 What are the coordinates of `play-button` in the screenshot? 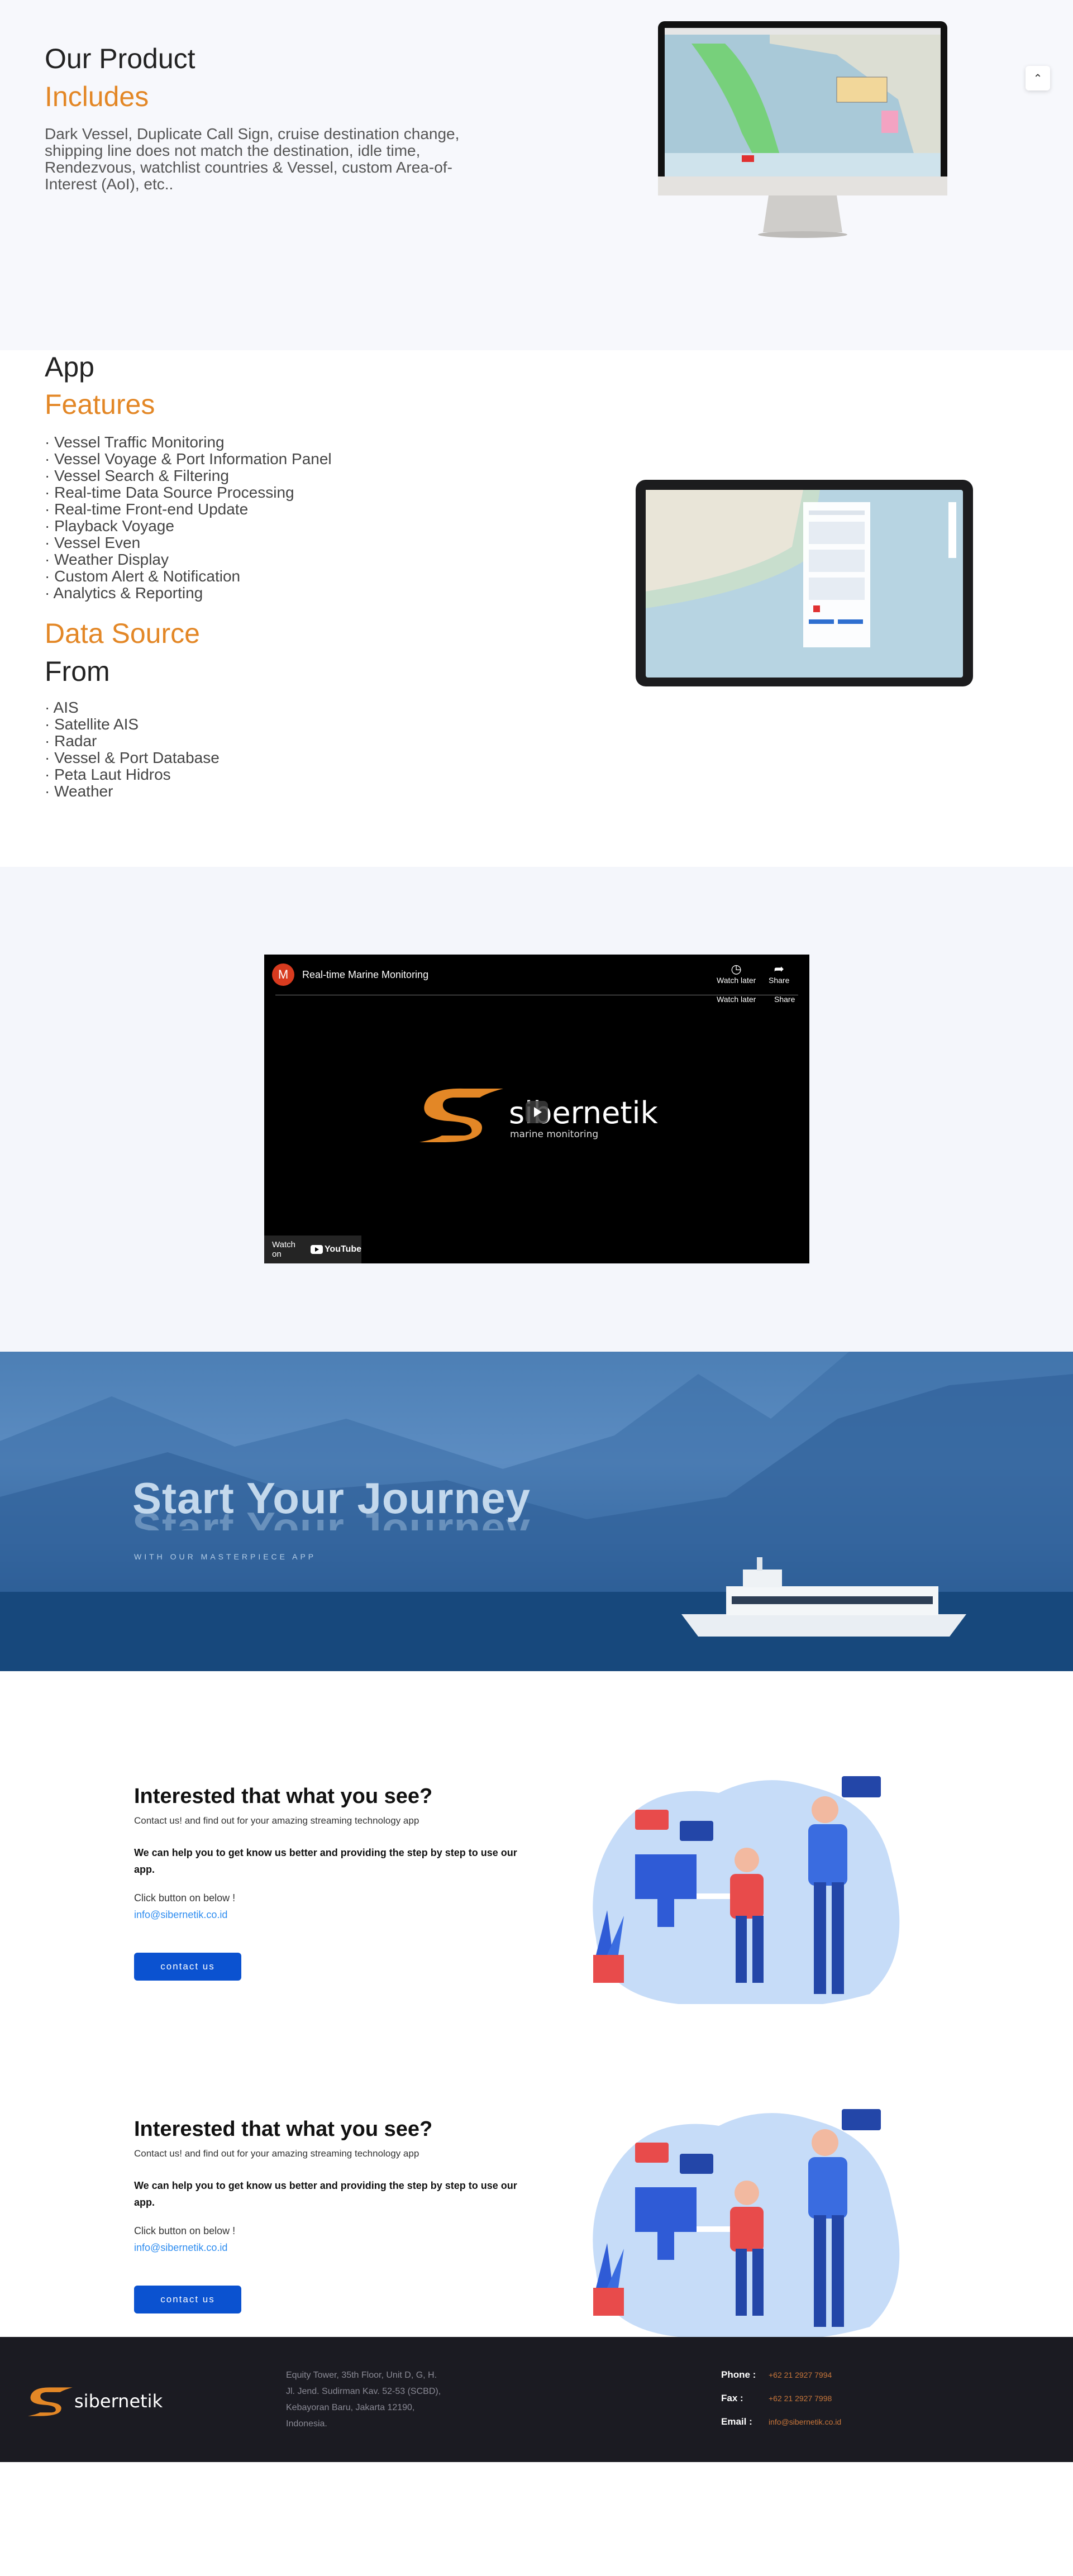 It's located at (537, 1112).